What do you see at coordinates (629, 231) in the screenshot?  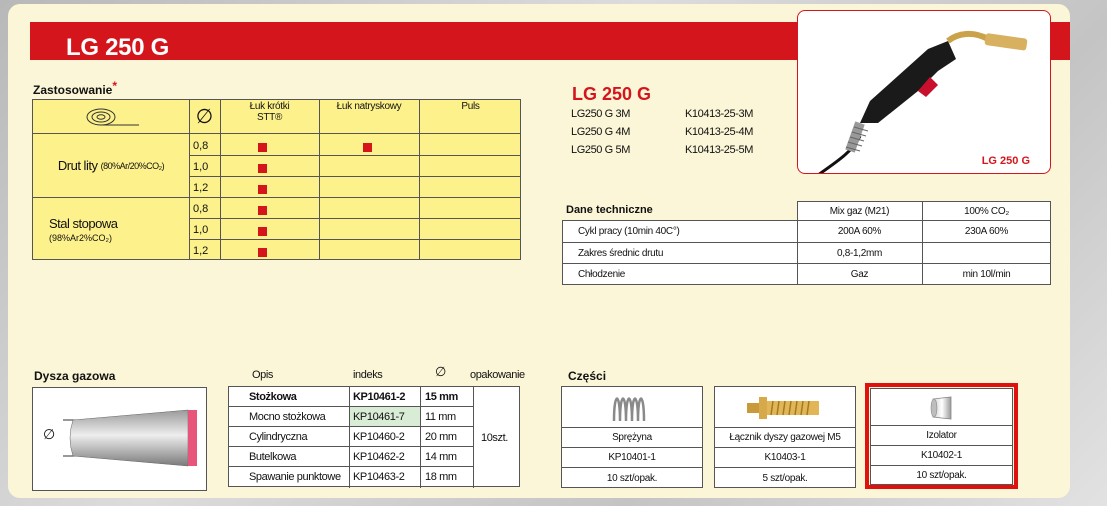 I see `tech-row-name: Cykl pracy (10min 40C°)` at bounding box center [629, 231].